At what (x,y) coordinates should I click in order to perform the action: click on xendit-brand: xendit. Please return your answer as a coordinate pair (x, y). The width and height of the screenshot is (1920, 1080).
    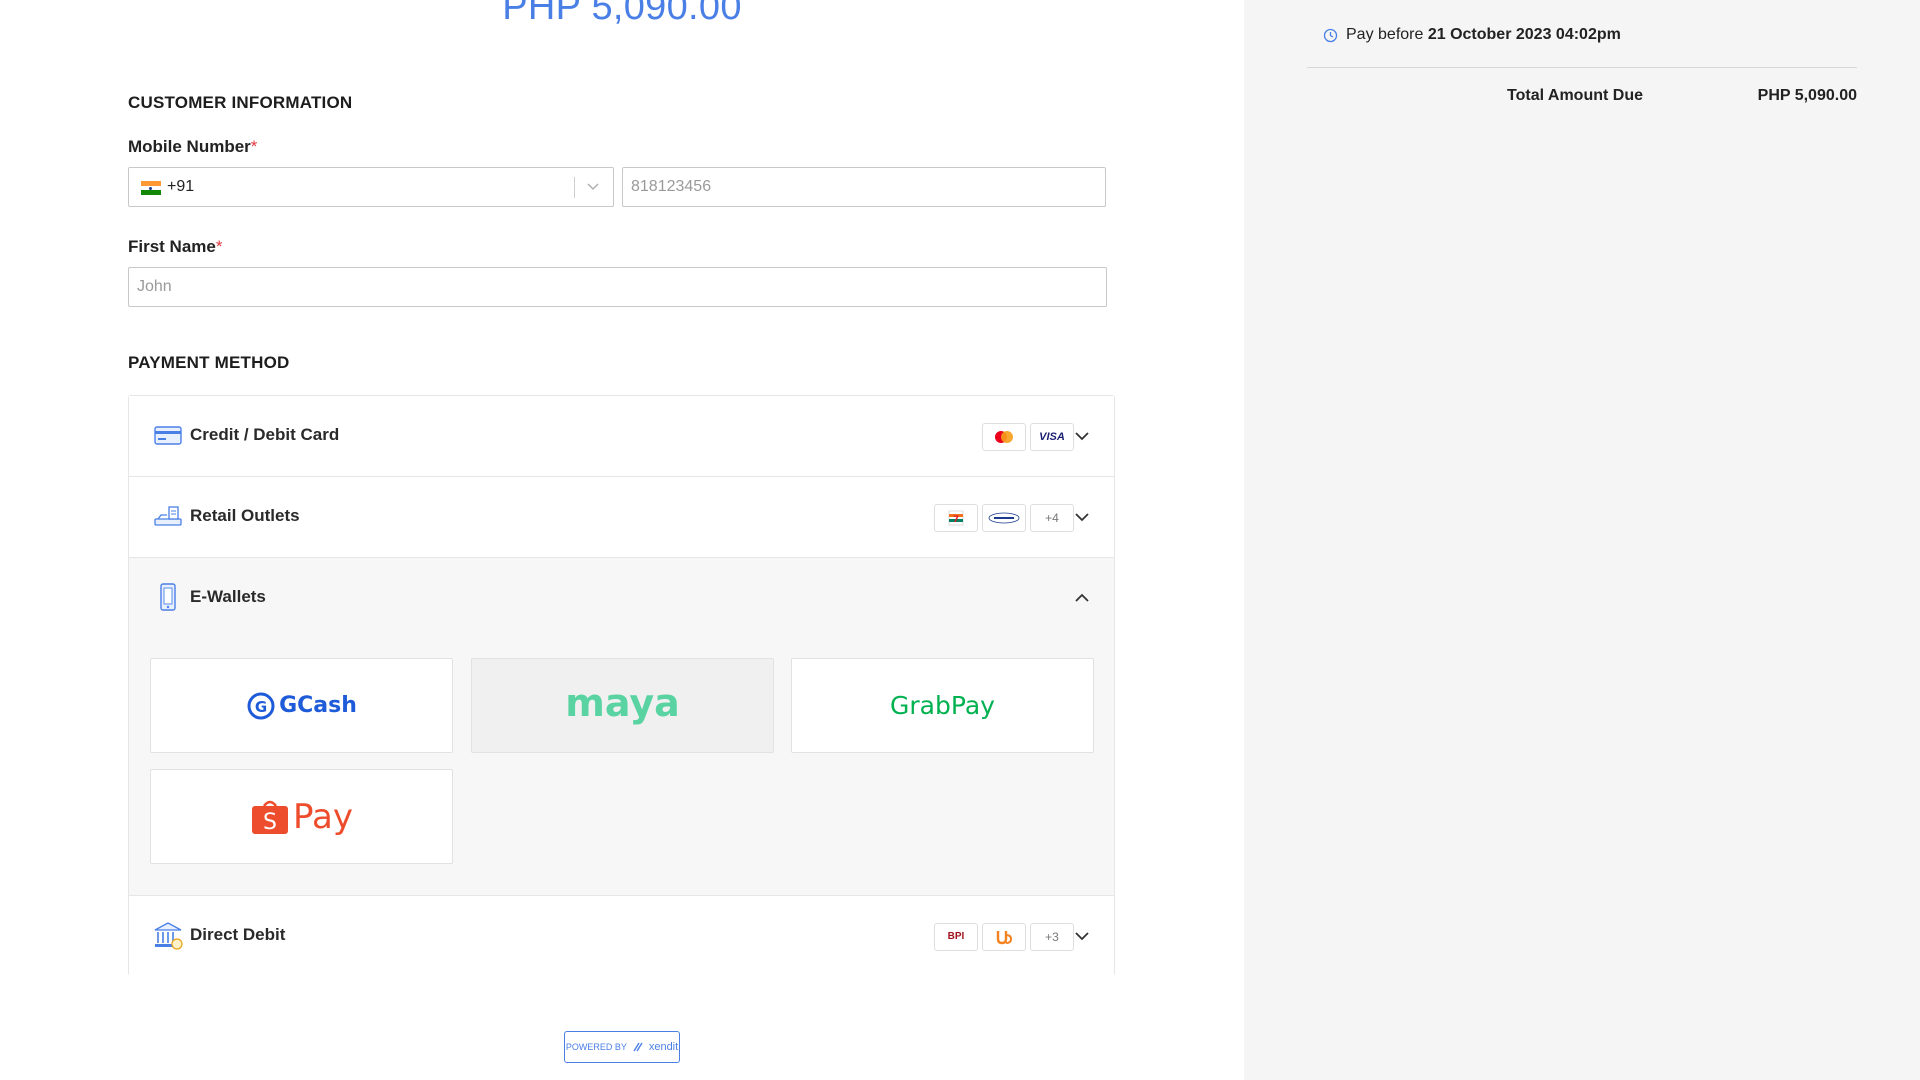
    Looking at the image, I should click on (663, 1047).